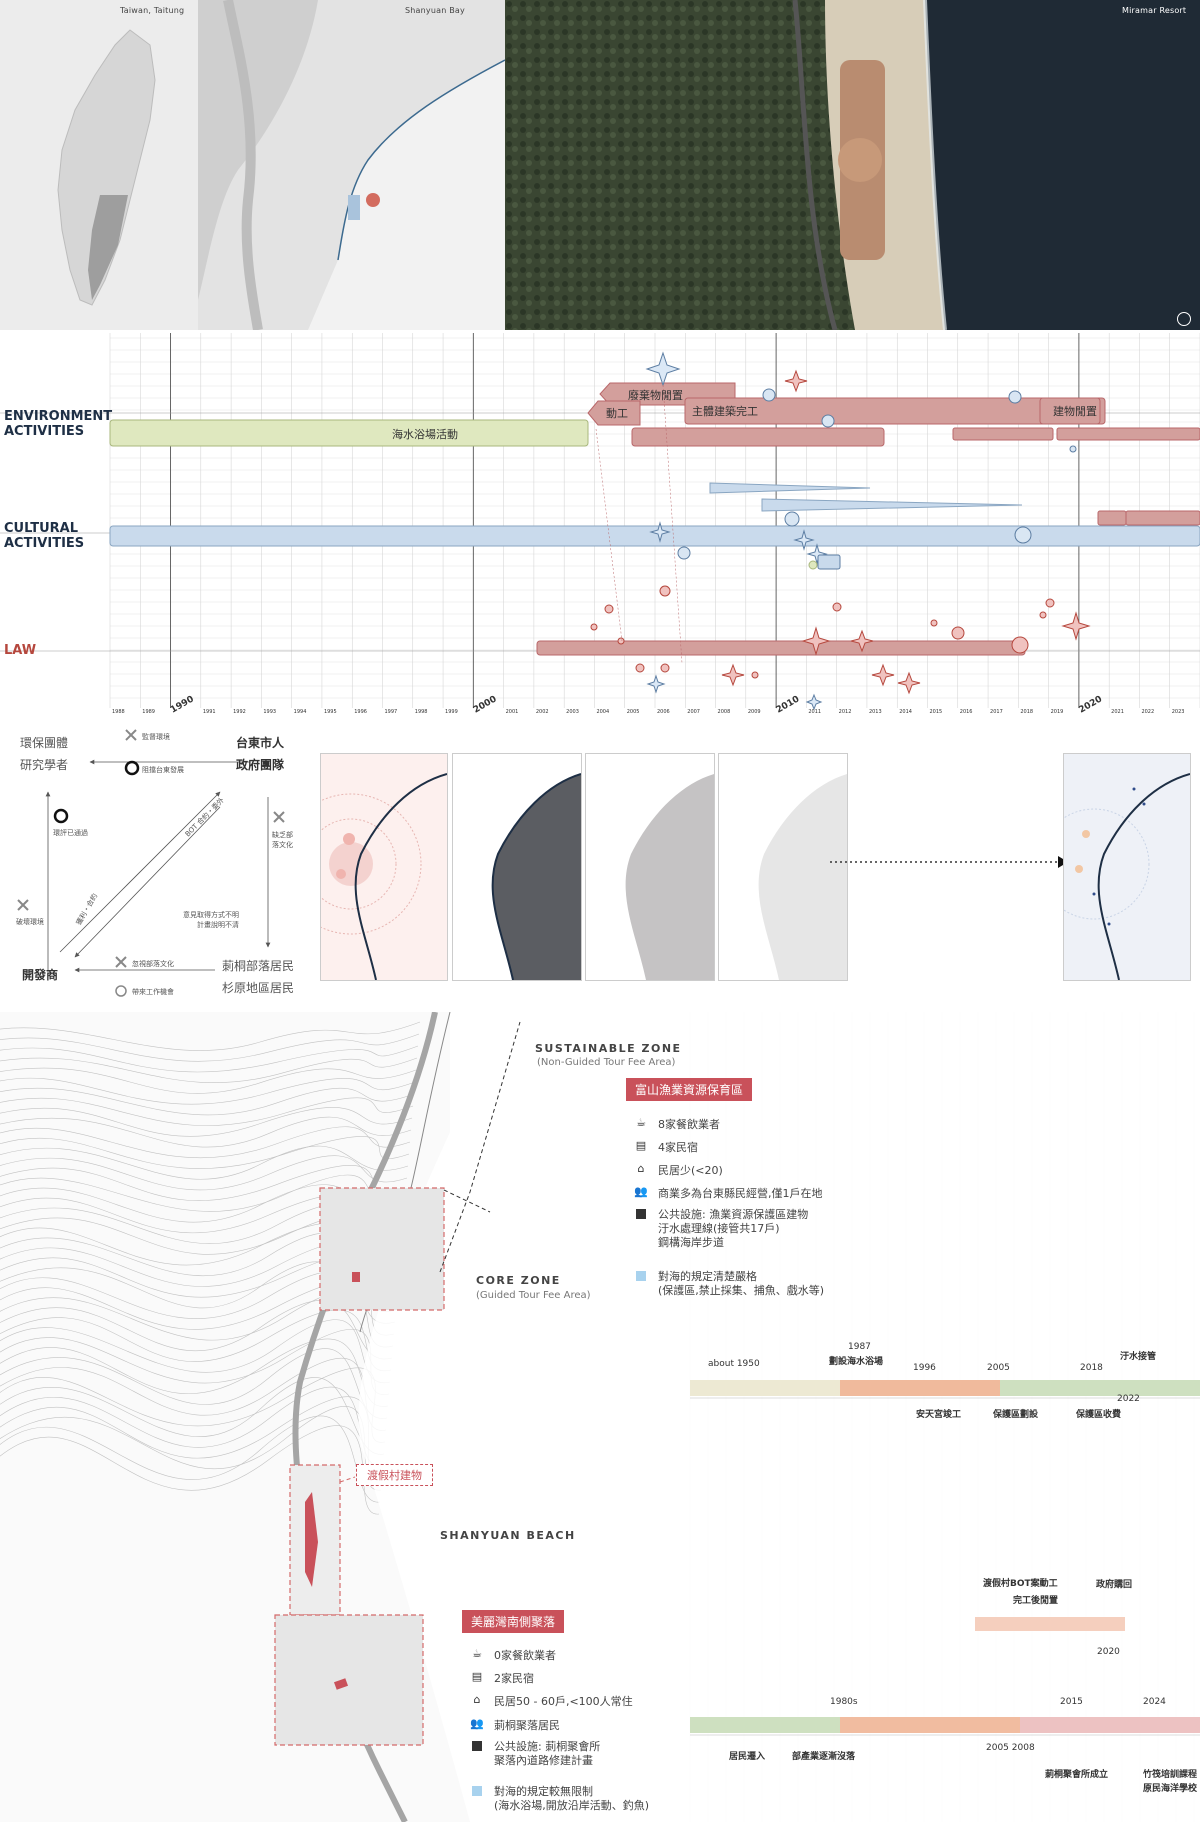 This screenshot has height=1822, width=1200. What do you see at coordinates (153, 992) in the screenshot?
I see `relation-label: 帶來工作機會` at bounding box center [153, 992].